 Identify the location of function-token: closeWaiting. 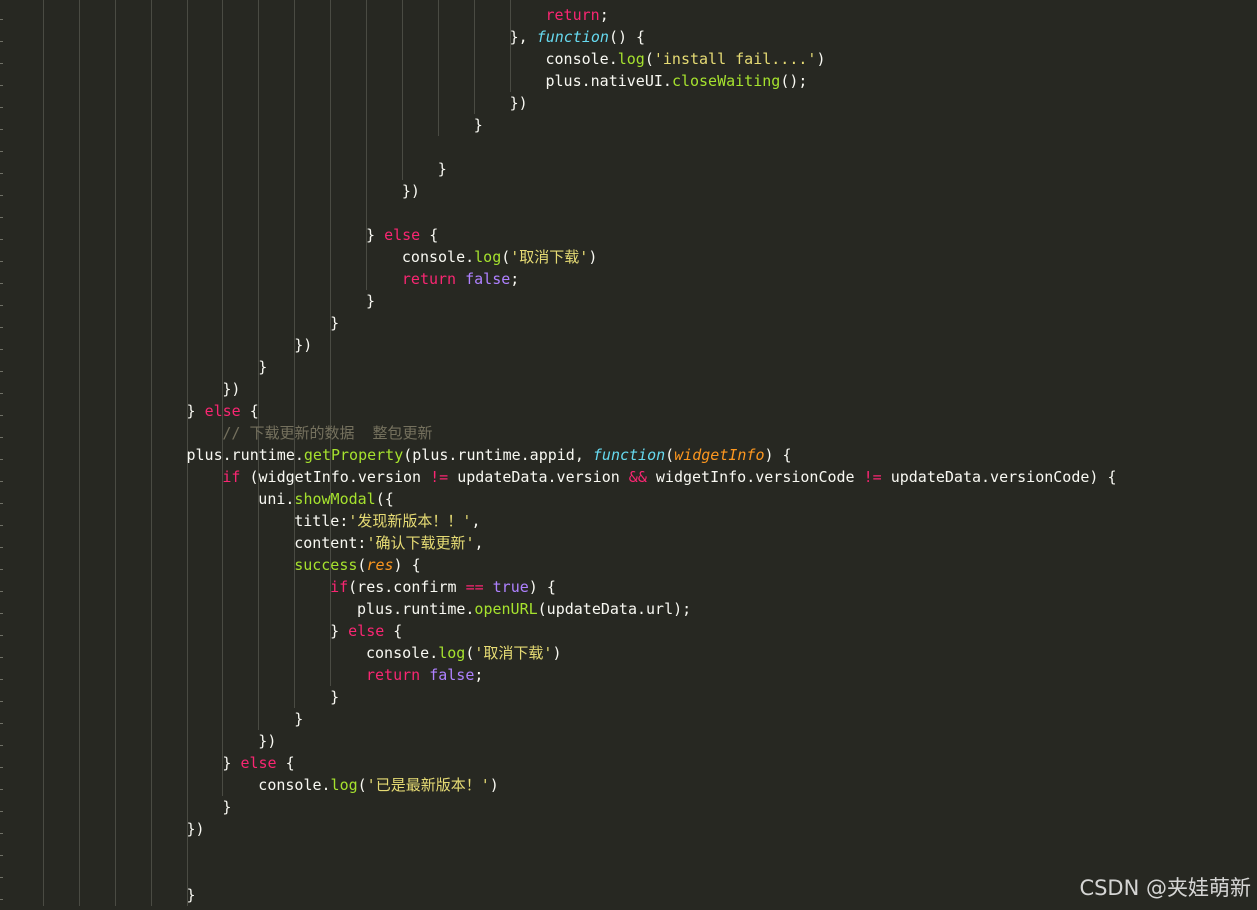
(726, 81).